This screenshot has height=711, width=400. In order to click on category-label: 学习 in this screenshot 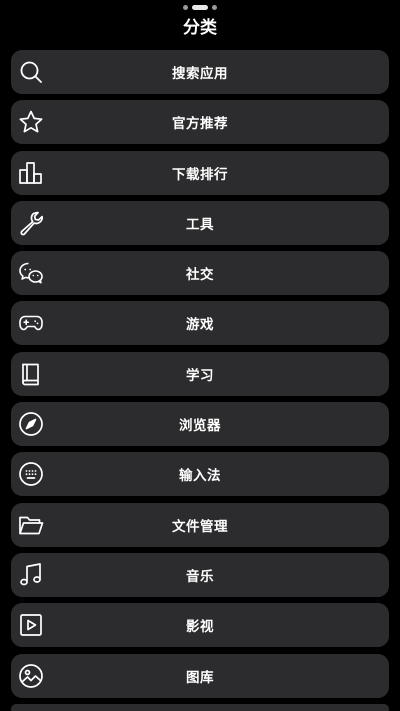, I will do `click(200, 375)`.